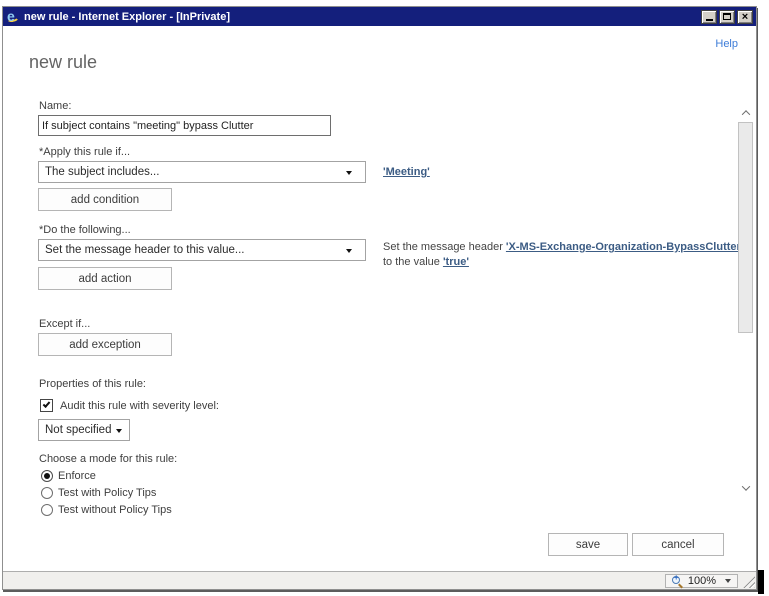 The width and height of the screenshot is (769, 596). I want to click on chevron-down-icon, so click(746, 486).